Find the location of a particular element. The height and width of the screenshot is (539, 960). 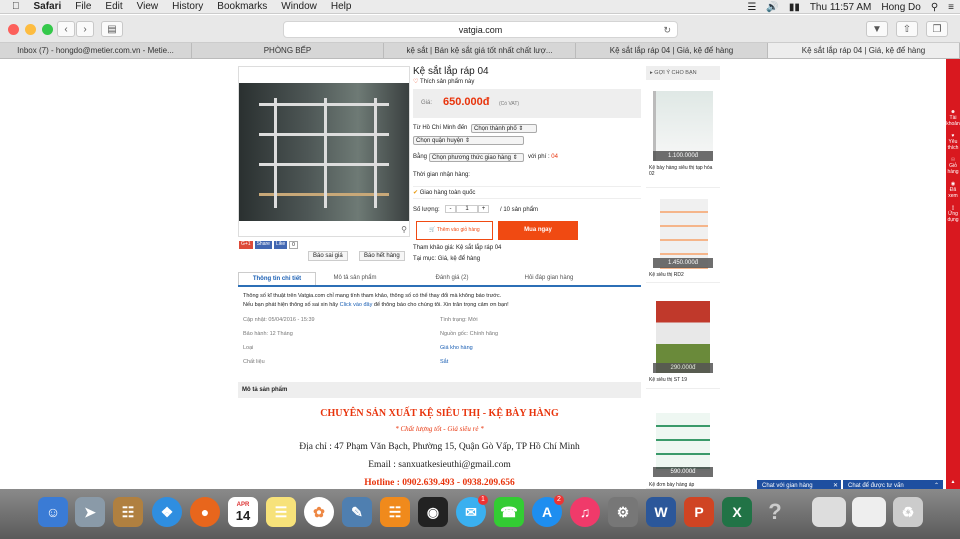

notes-icon: ☰ is located at coordinates (281, 512).